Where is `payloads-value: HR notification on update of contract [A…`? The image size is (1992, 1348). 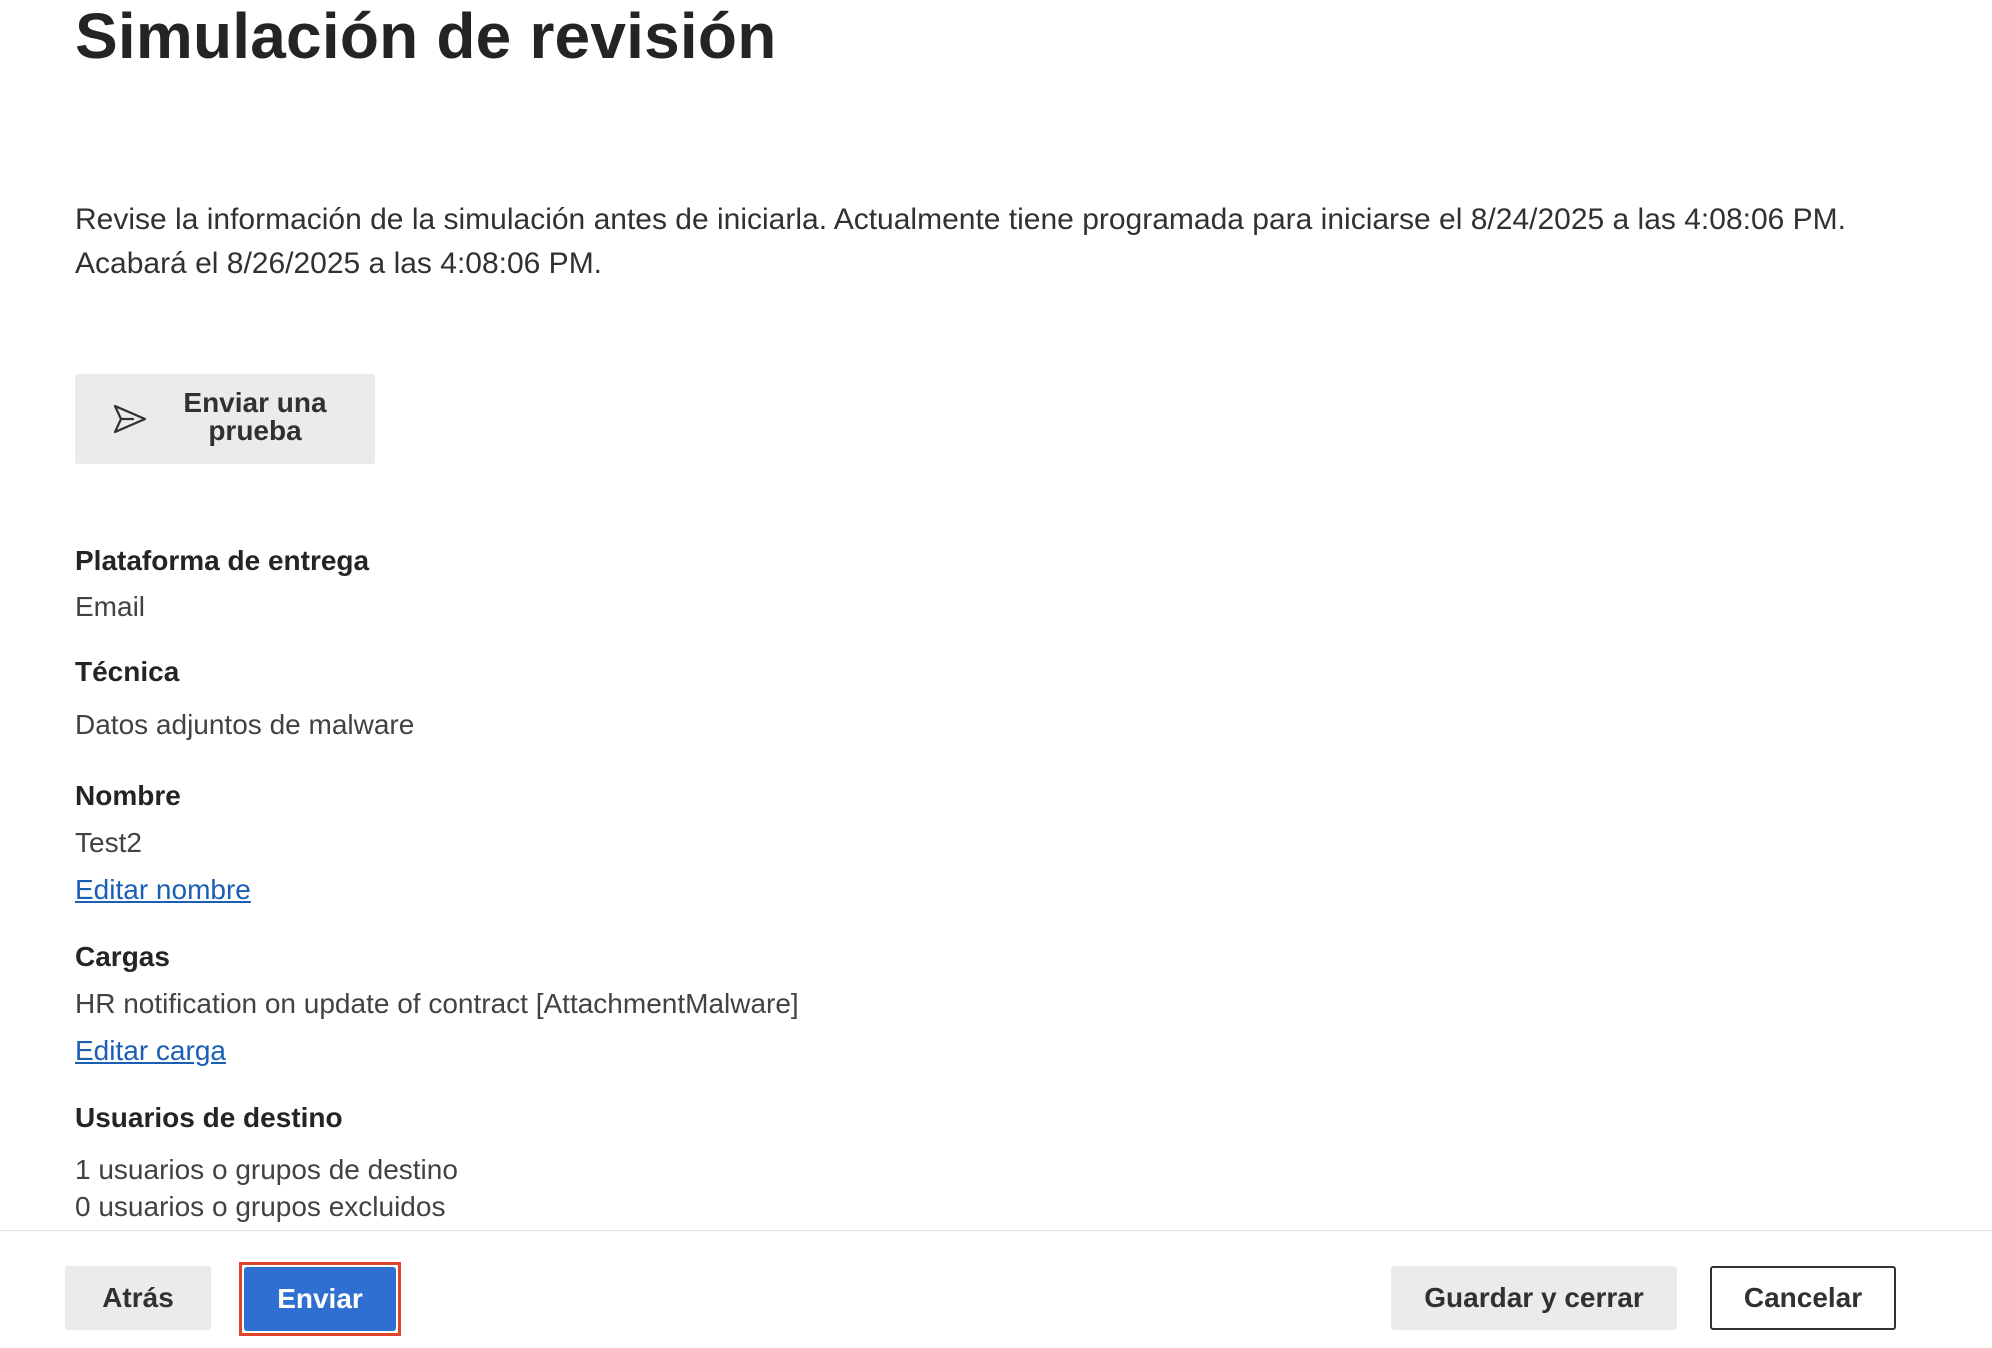 payloads-value: HR notification on update of contract [A… is located at coordinates (437, 1003).